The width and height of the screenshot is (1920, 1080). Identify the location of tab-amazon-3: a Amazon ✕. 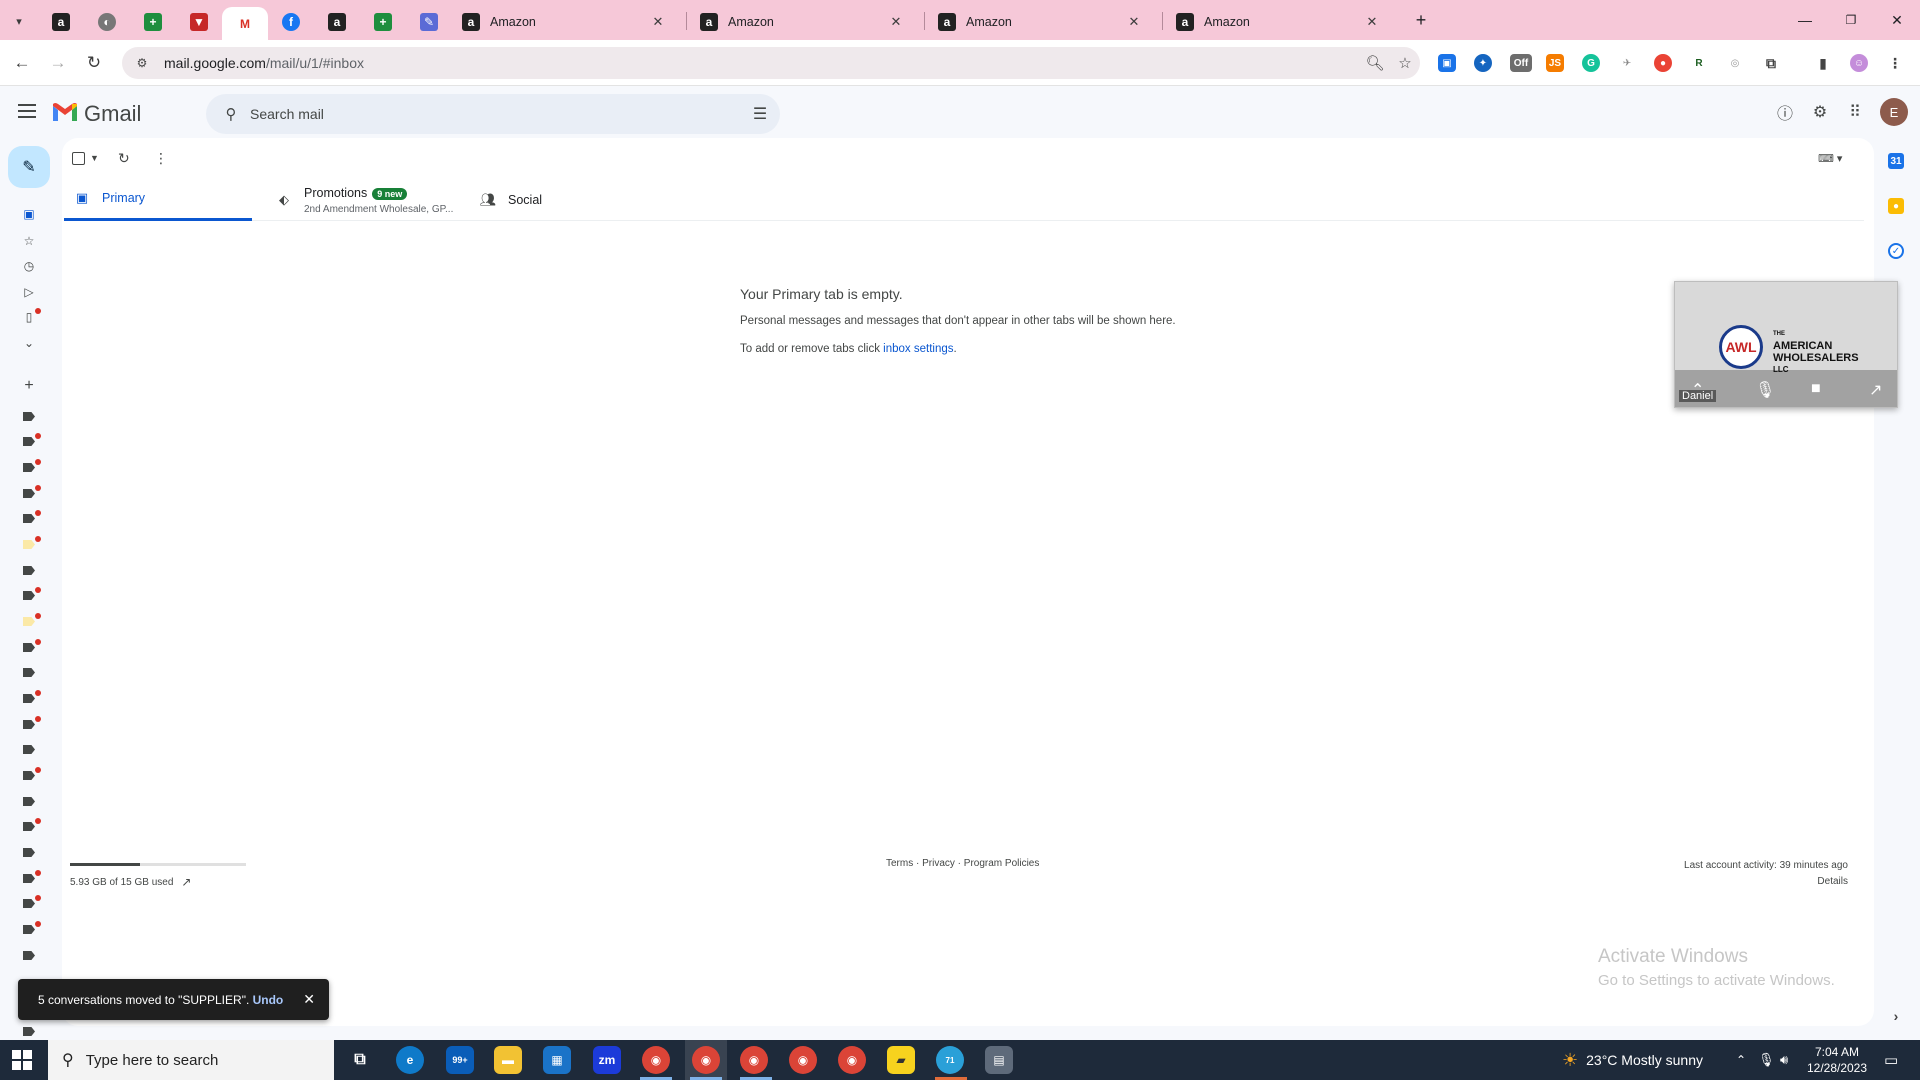
(1039, 22).